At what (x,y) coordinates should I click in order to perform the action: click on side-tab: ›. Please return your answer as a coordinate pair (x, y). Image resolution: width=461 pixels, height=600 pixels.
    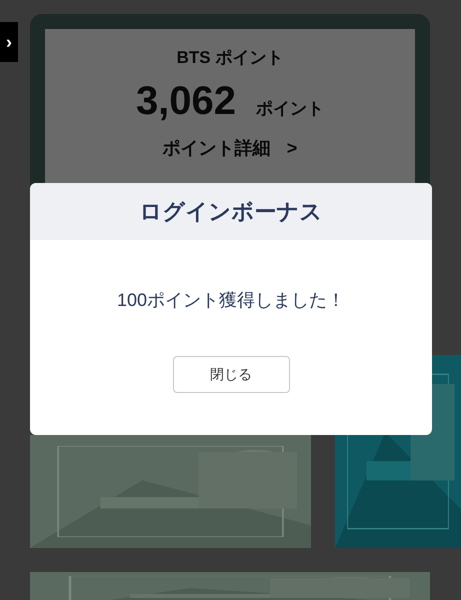
    Looking at the image, I should click on (9, 42).